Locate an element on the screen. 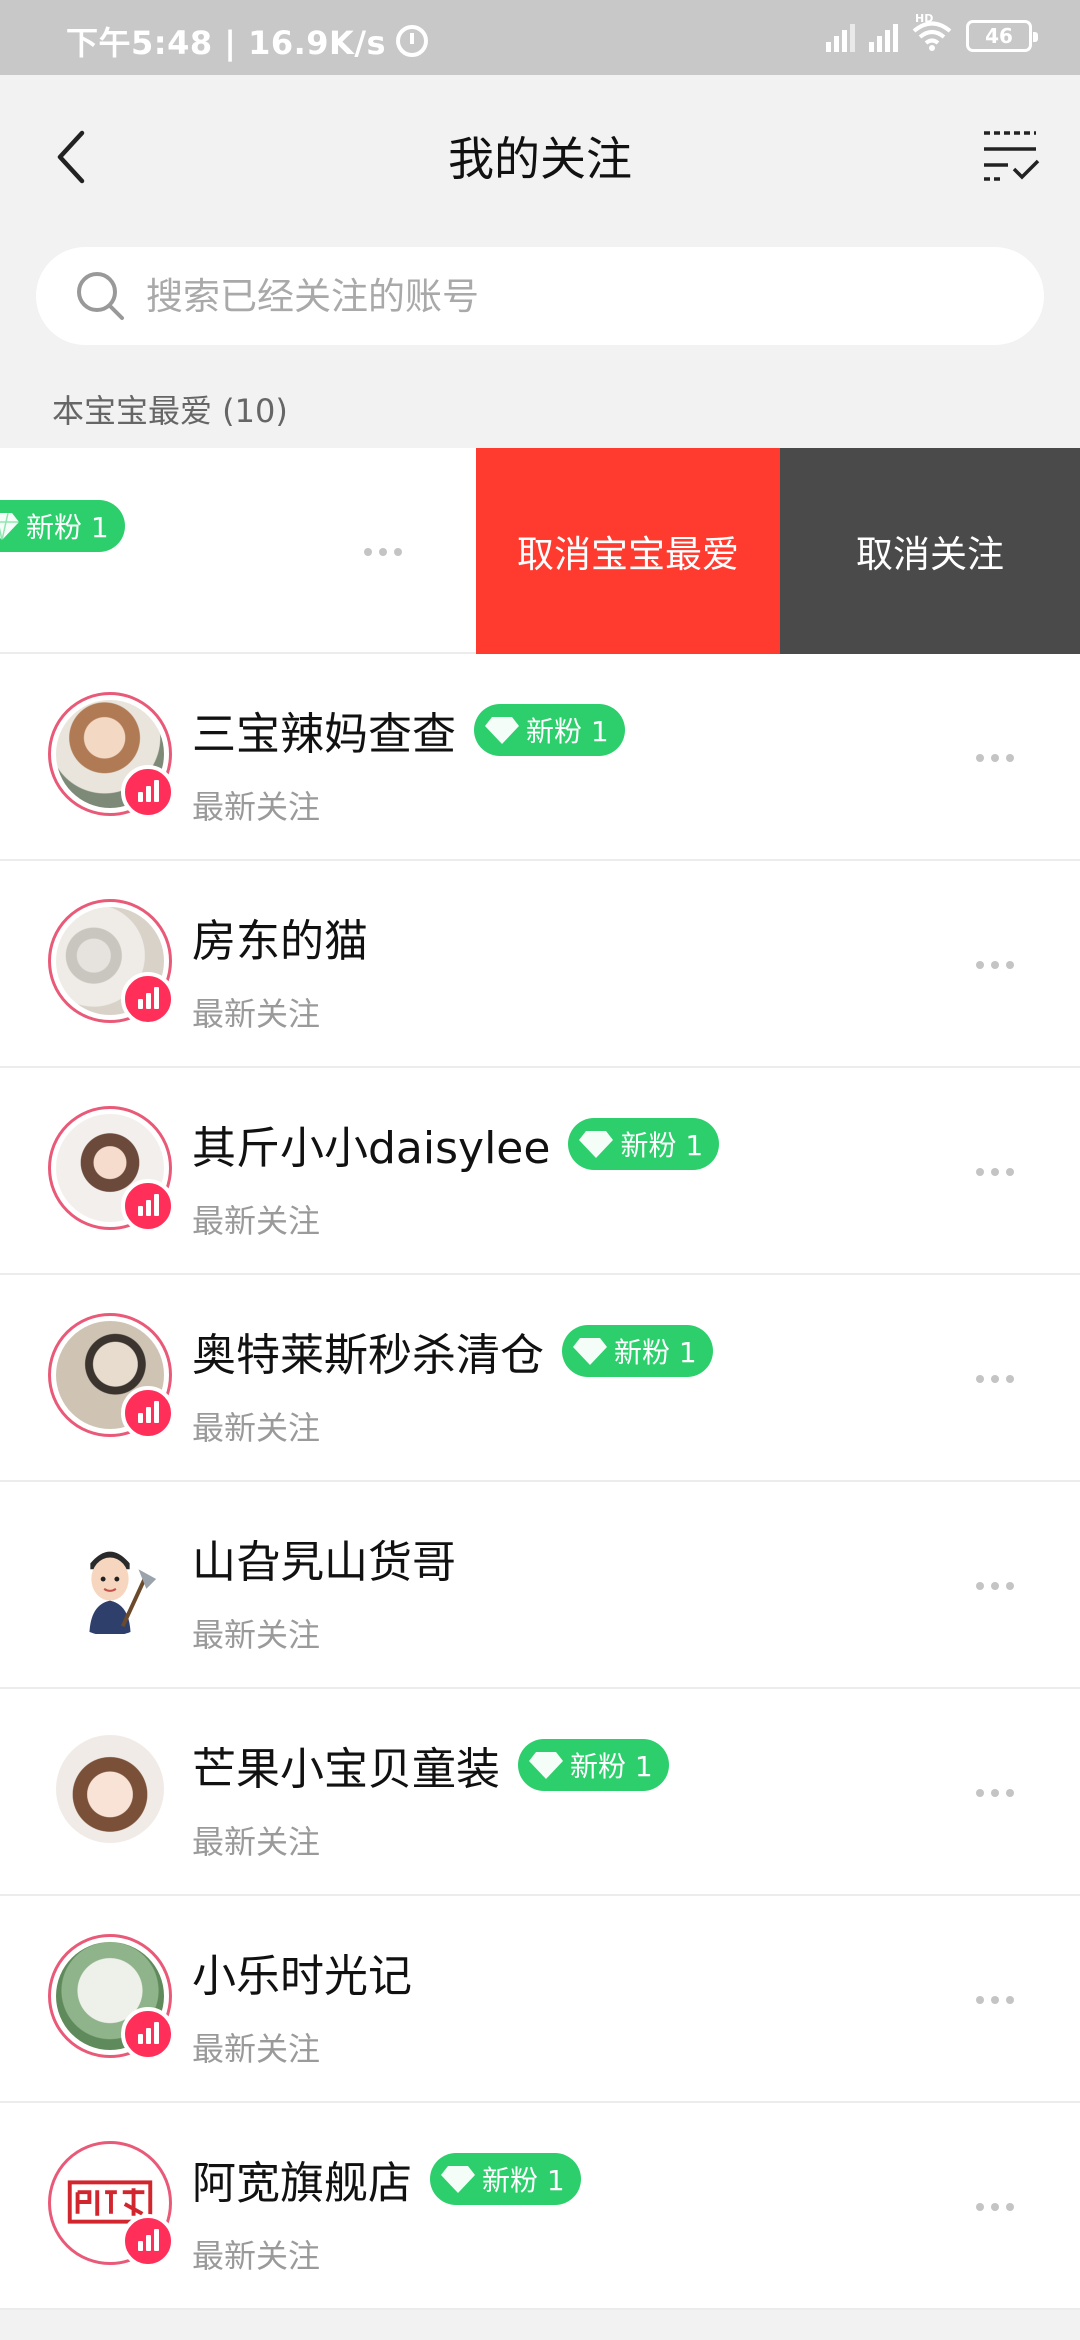 The width and height of the screenshot is (1080, 2340). section-label: 本宝宝最爱 (10) is located at coordinates (170, 411).